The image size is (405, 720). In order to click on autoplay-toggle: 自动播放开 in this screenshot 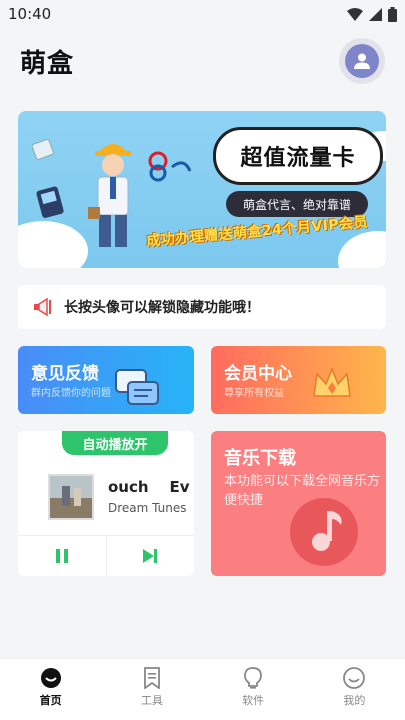, I will do `click(115, 443)`.